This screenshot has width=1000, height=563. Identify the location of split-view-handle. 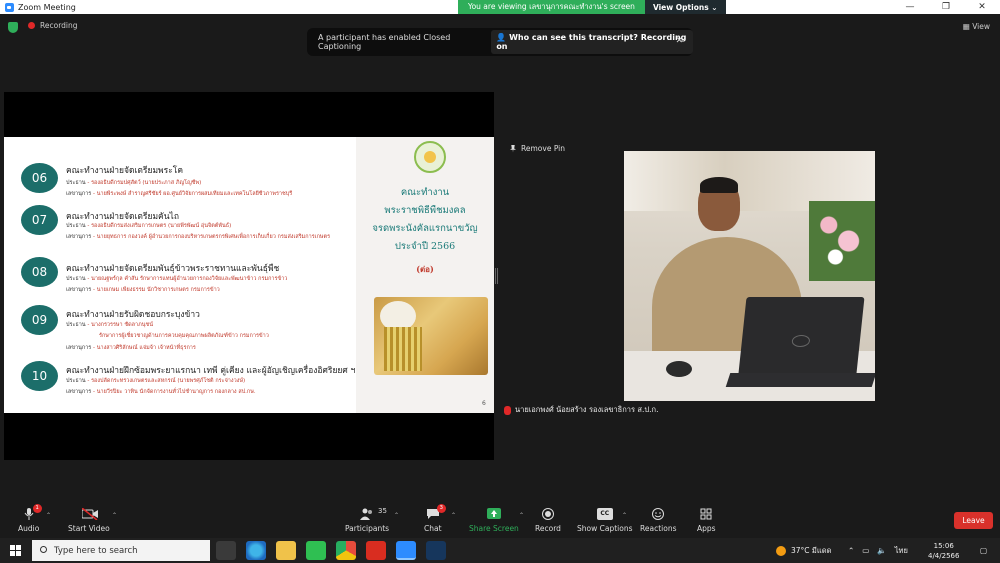
(496, 276).